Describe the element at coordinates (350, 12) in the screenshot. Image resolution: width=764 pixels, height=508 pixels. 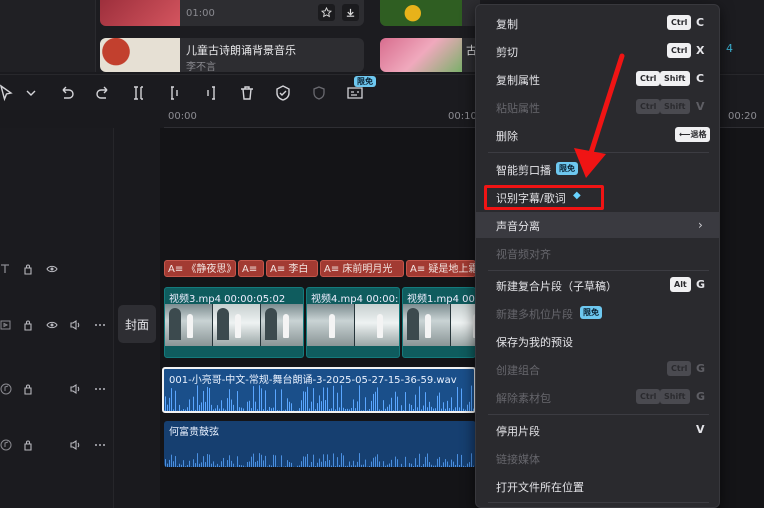
I see `download-button` at that location.